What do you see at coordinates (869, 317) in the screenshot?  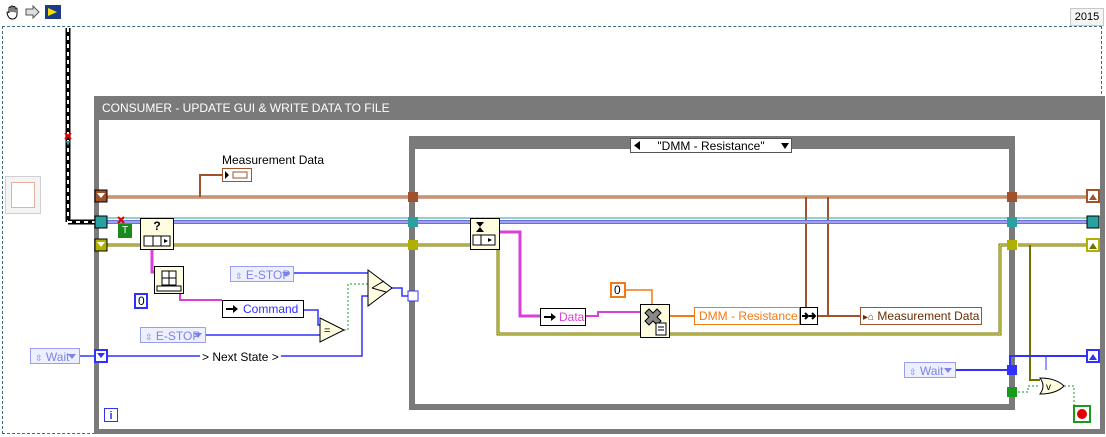 I see `home-arrow-icon: ▸⌂` at bounding box center [869, 317].